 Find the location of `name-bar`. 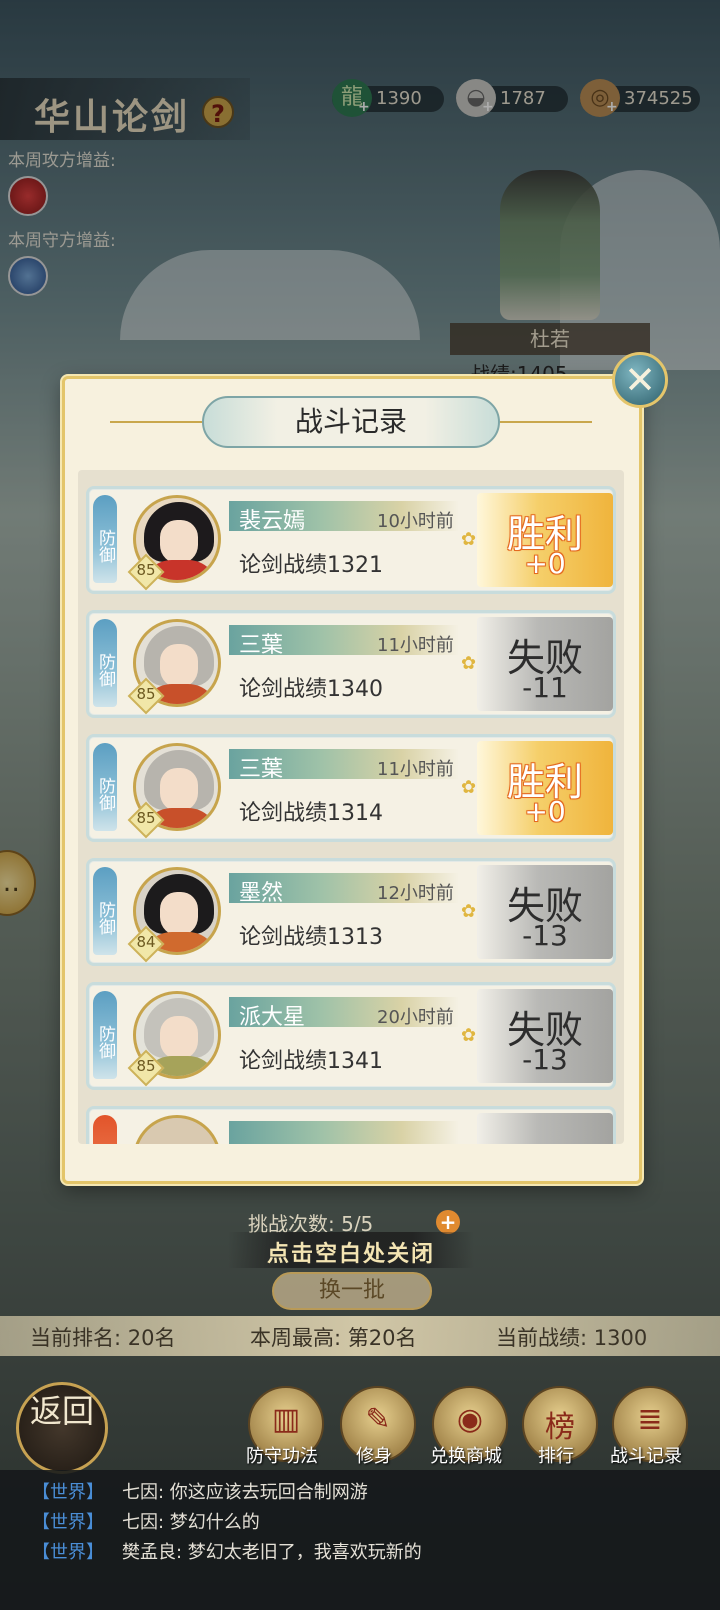

name-bar is located at coordinates (344, 1132).